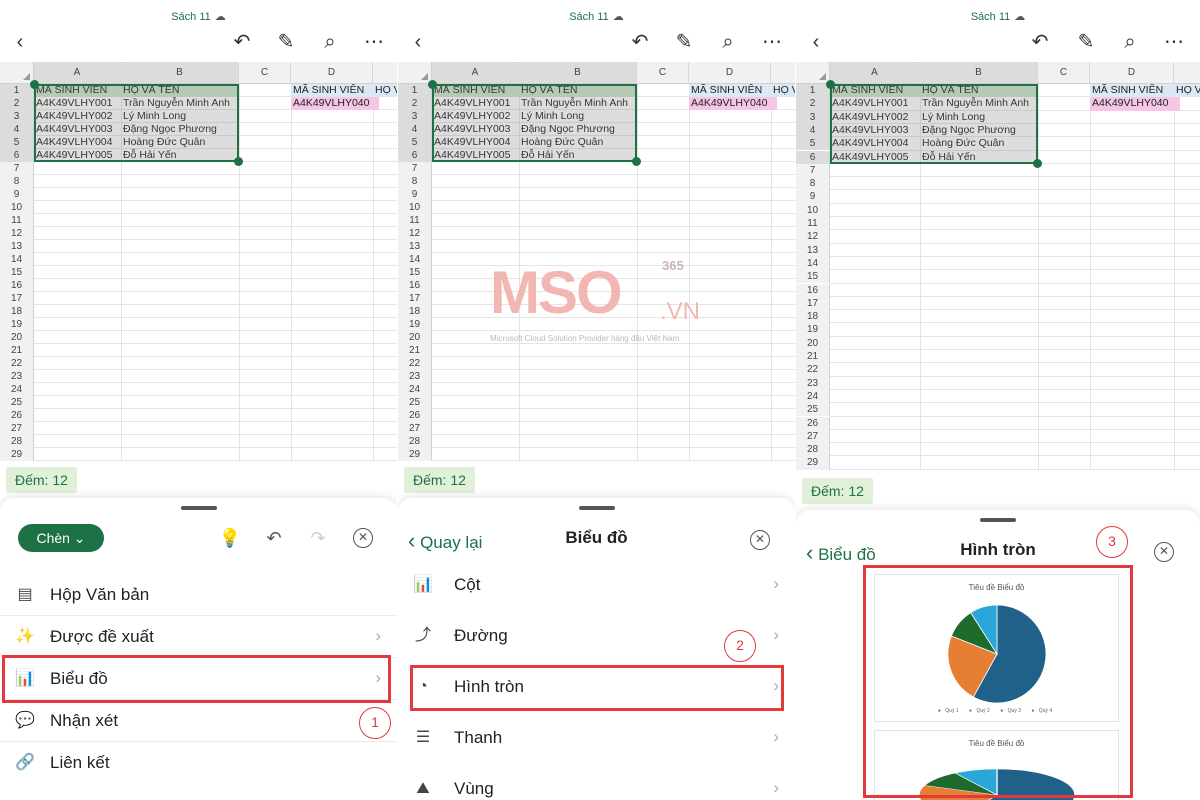 This screenshot has width=1200, height=800. I want to click on sheet-grabber, so click(198, 508).